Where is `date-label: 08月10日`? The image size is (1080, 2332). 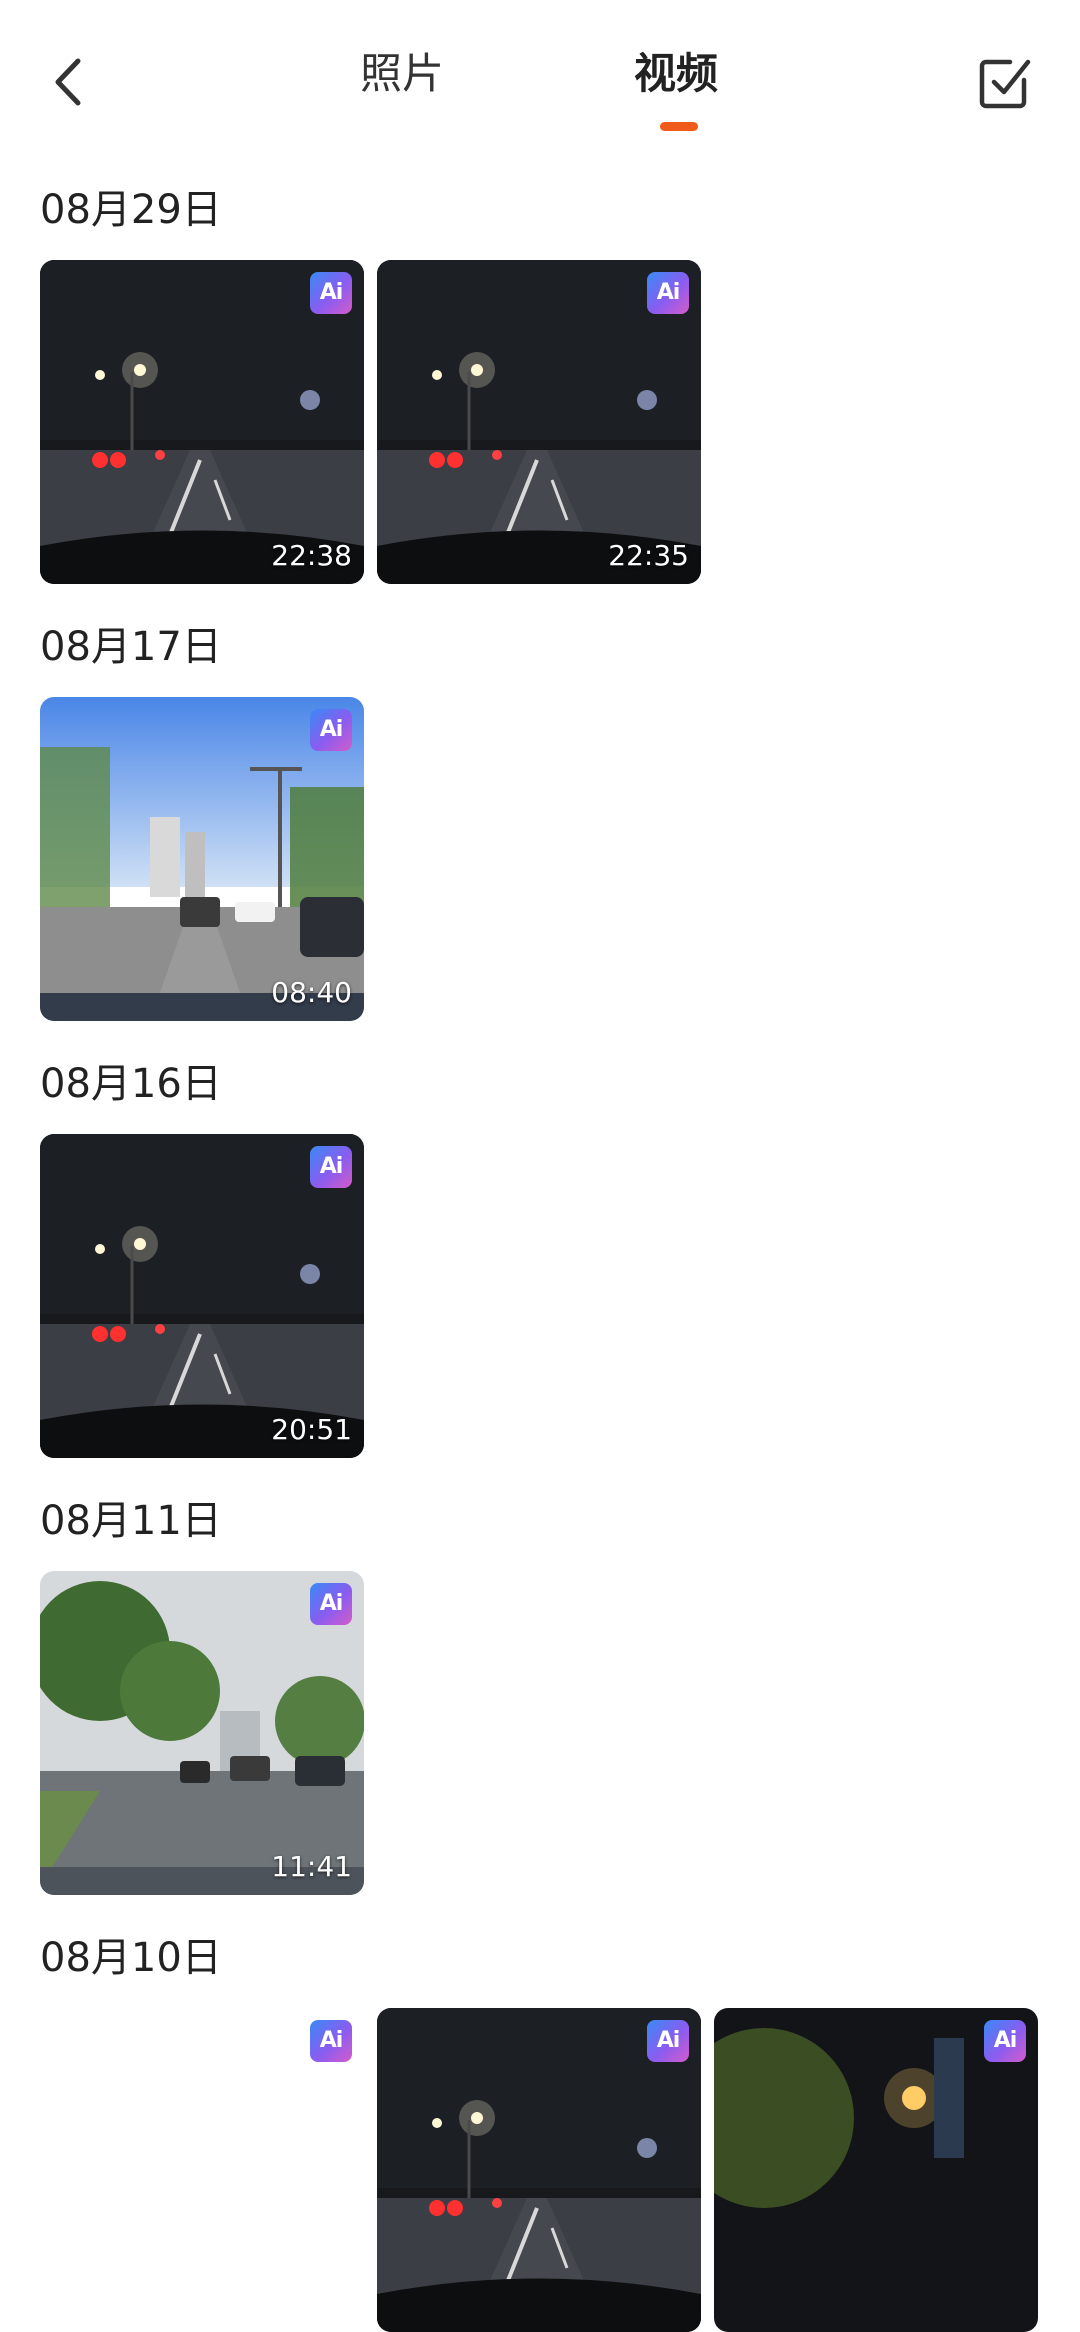
date-label: 08月10日 is located at coordinates (131, 1958).